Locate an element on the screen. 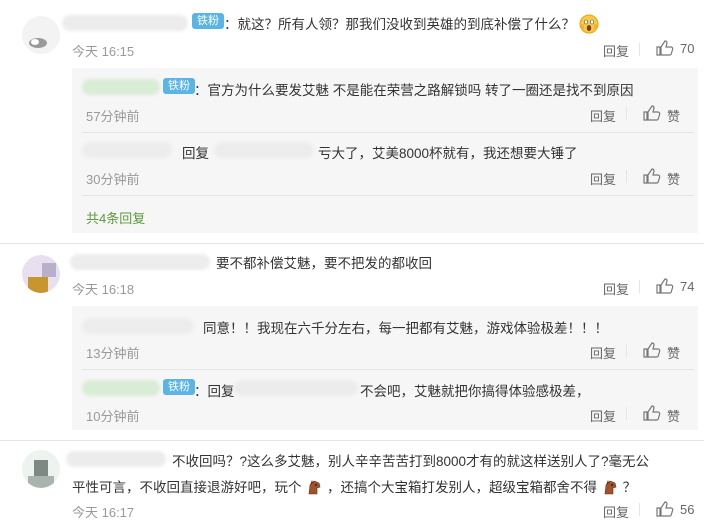 This screenshot has height=528, width=704. reply-text: 不会吧，艾魅就把你搞得体验感极差， is located at coordinates (475, 391).